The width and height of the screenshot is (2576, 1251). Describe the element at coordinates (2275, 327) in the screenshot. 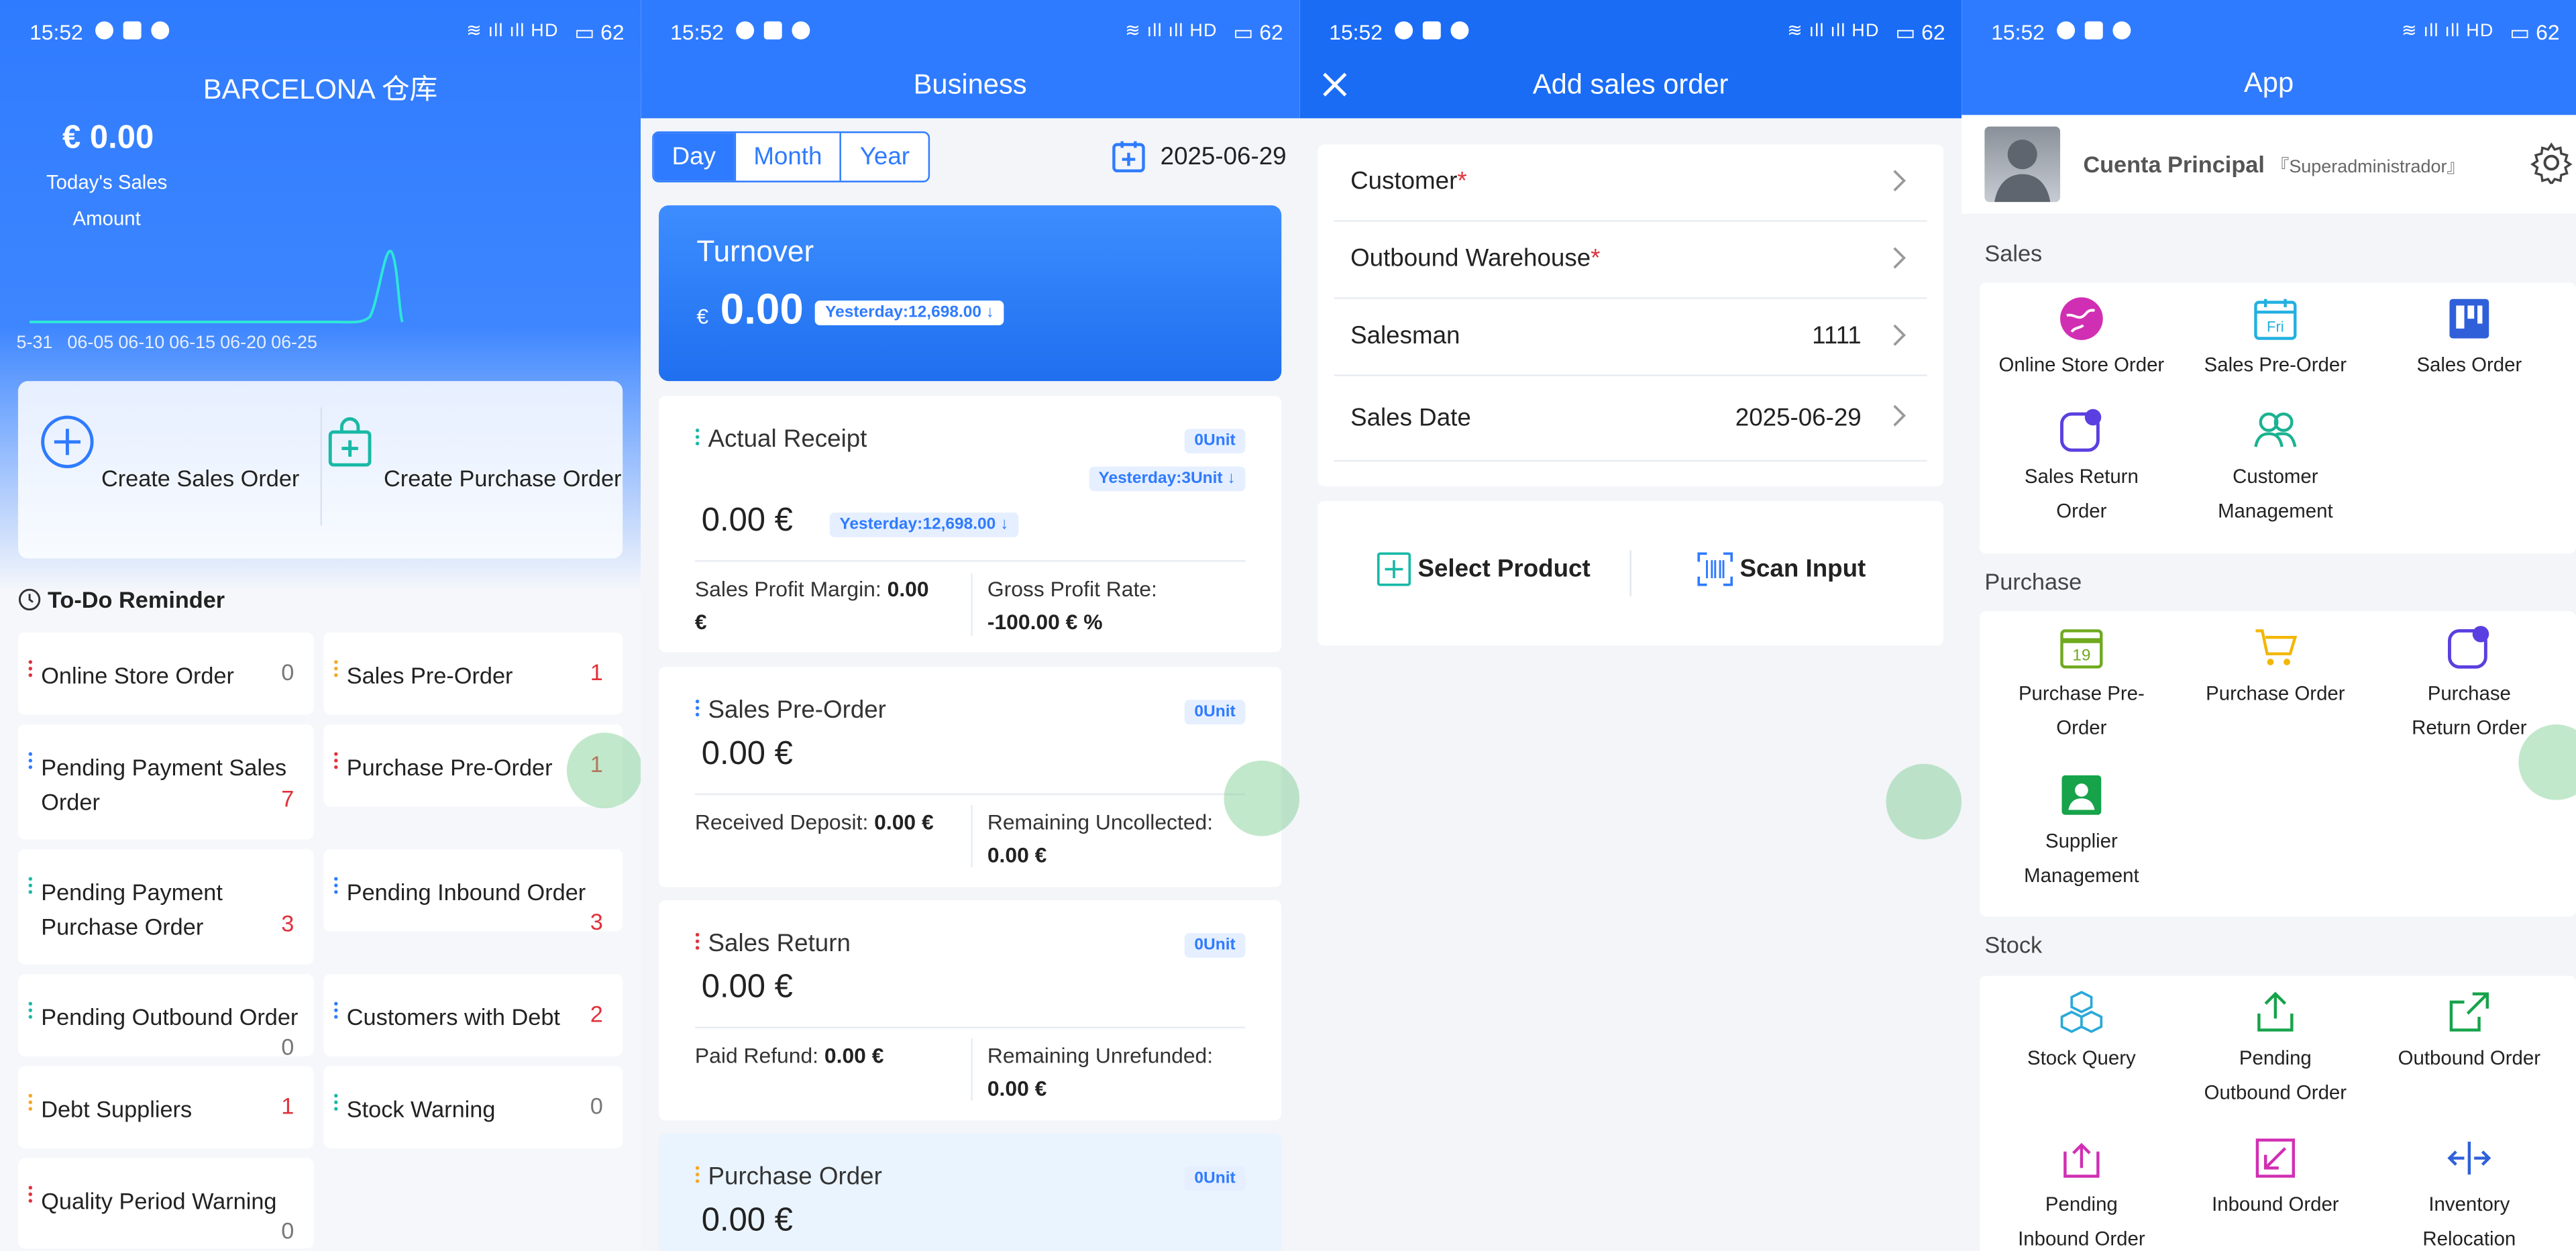

I see `svg-text: Fri` at that location.